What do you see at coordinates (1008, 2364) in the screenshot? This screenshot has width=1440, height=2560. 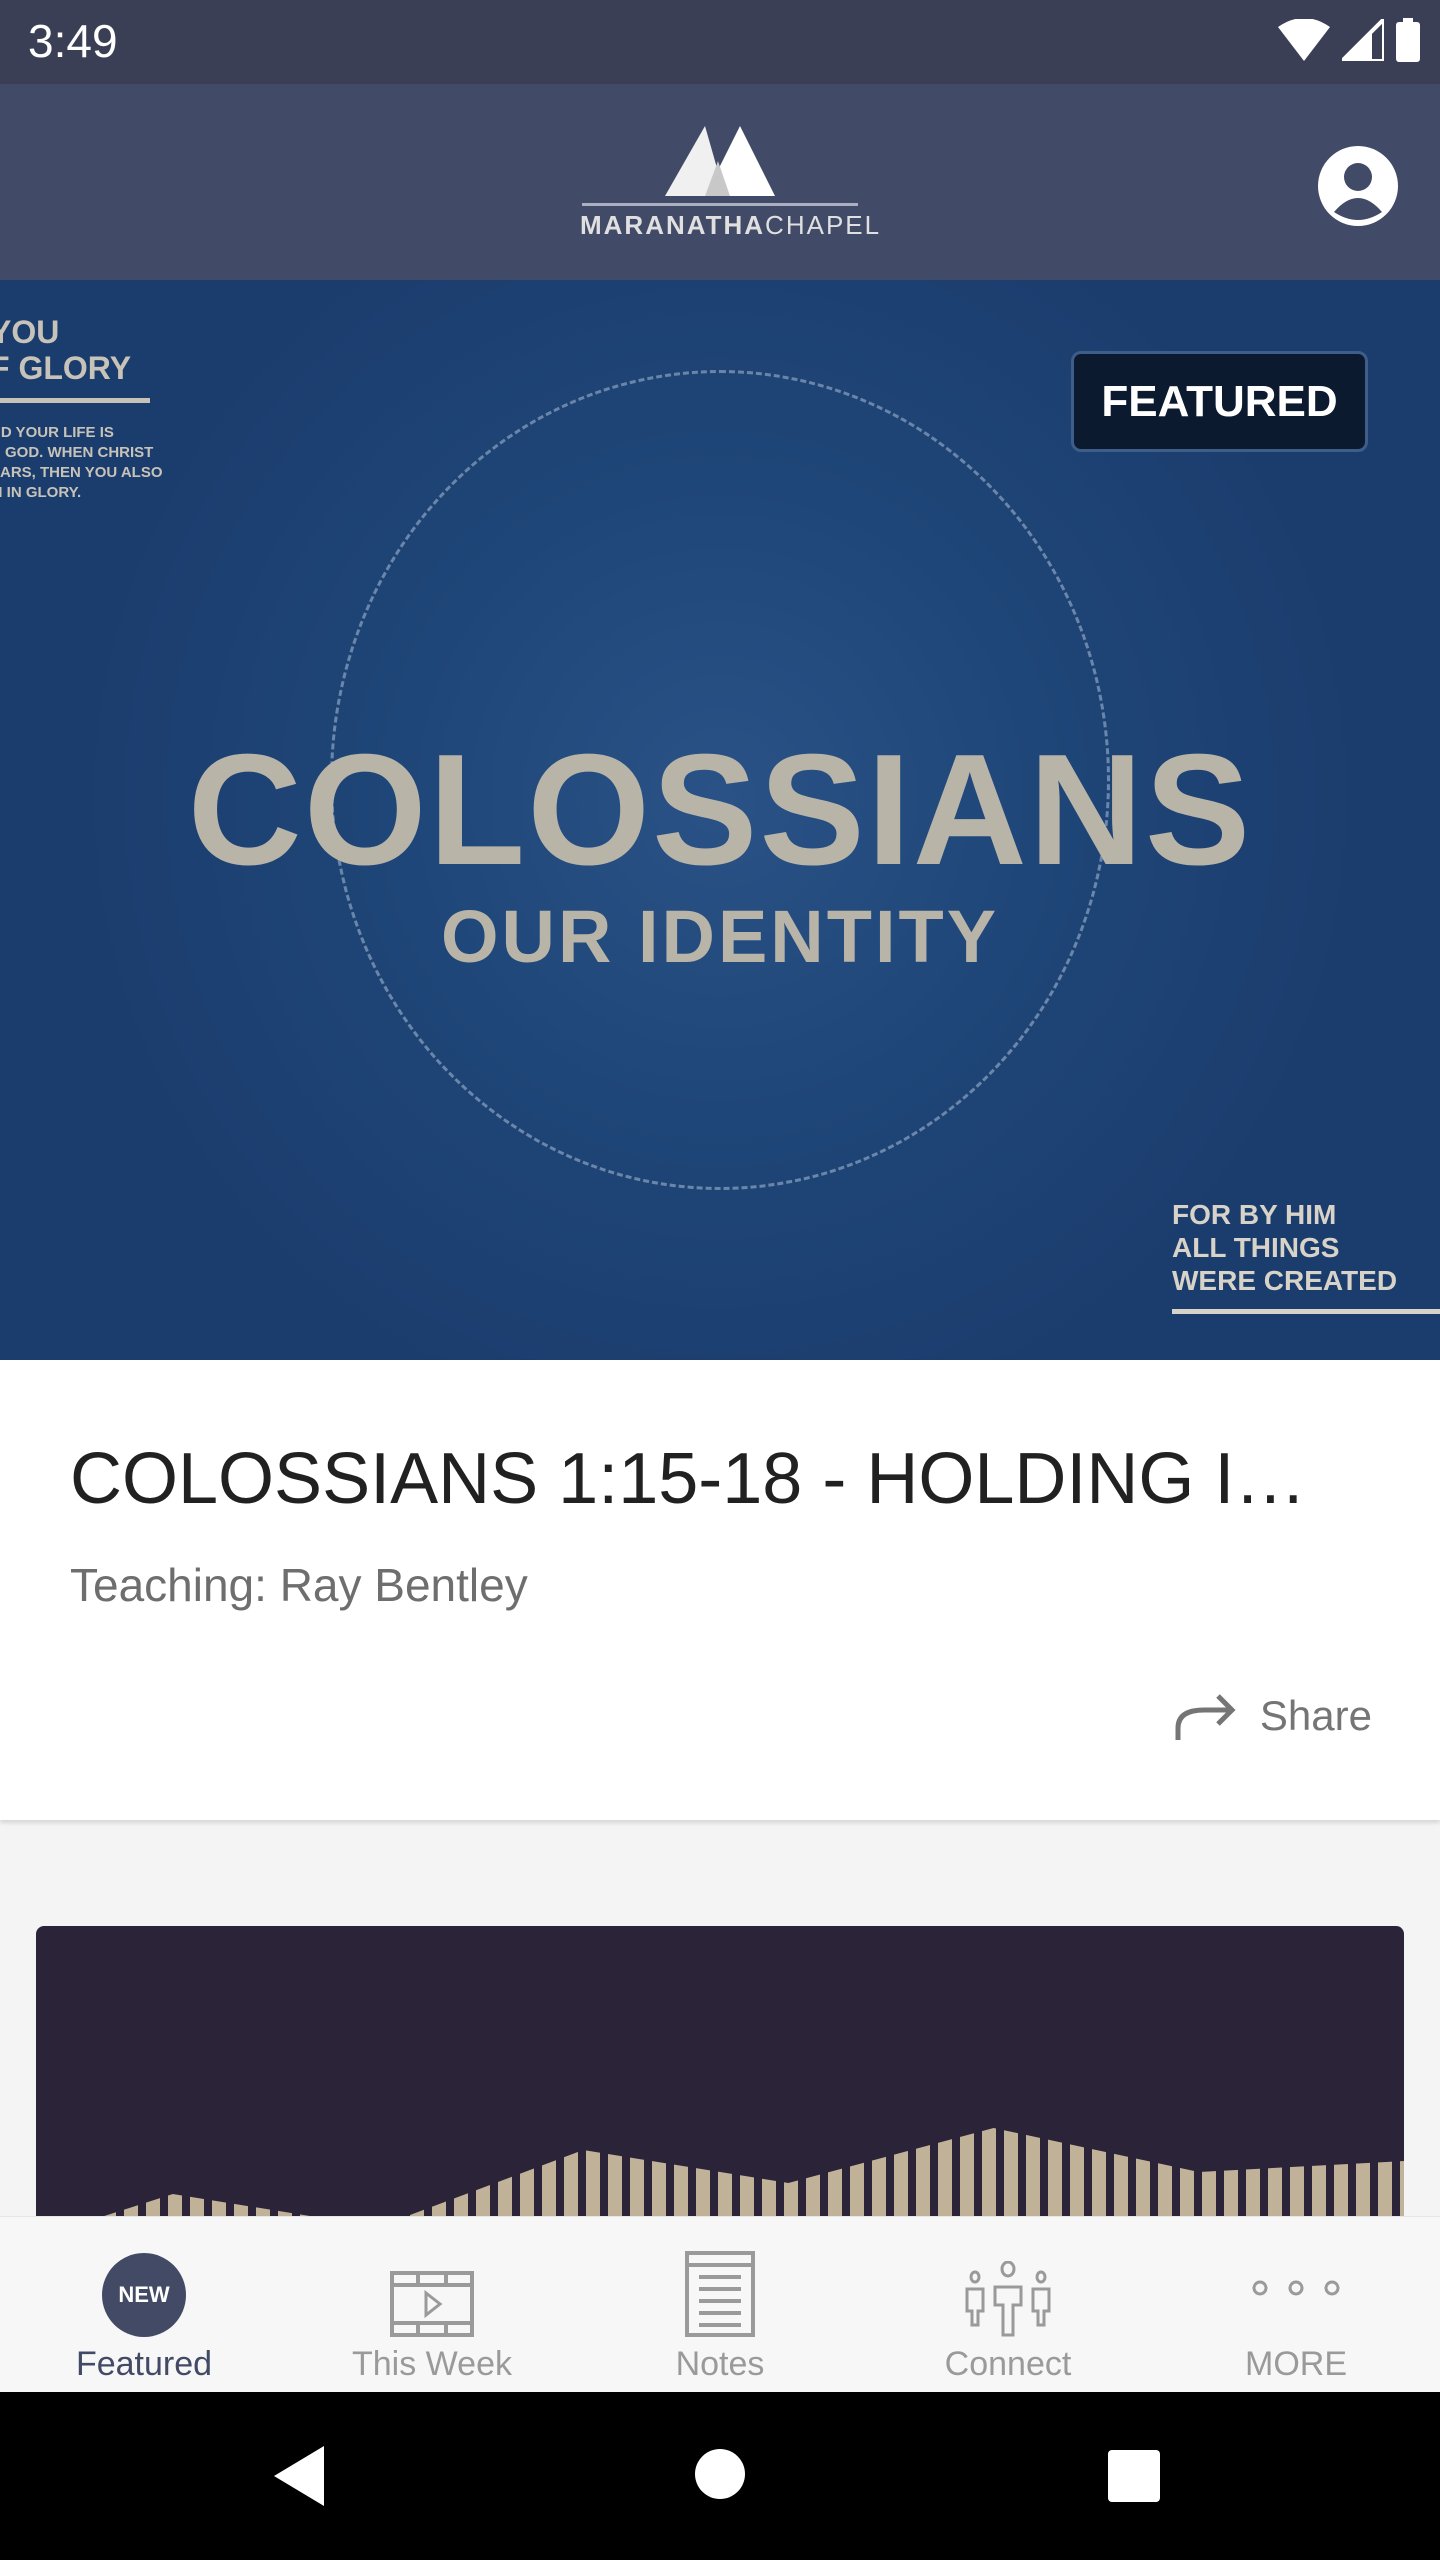 I see `nav-label: Connect` at bounding box center [1008, 2364].